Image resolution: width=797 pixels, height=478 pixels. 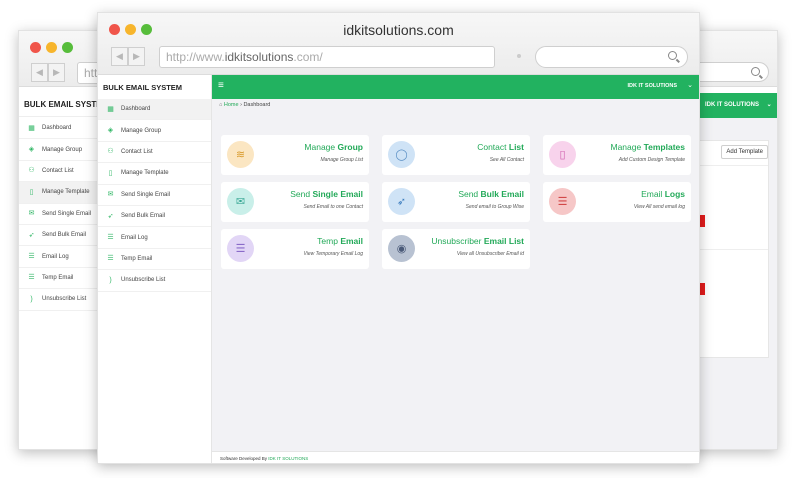 What do you see at coordinates (136, 109) in the screenshot?
I see `sidebar-item-label: Dashboard` at bounding box center [136, 109].